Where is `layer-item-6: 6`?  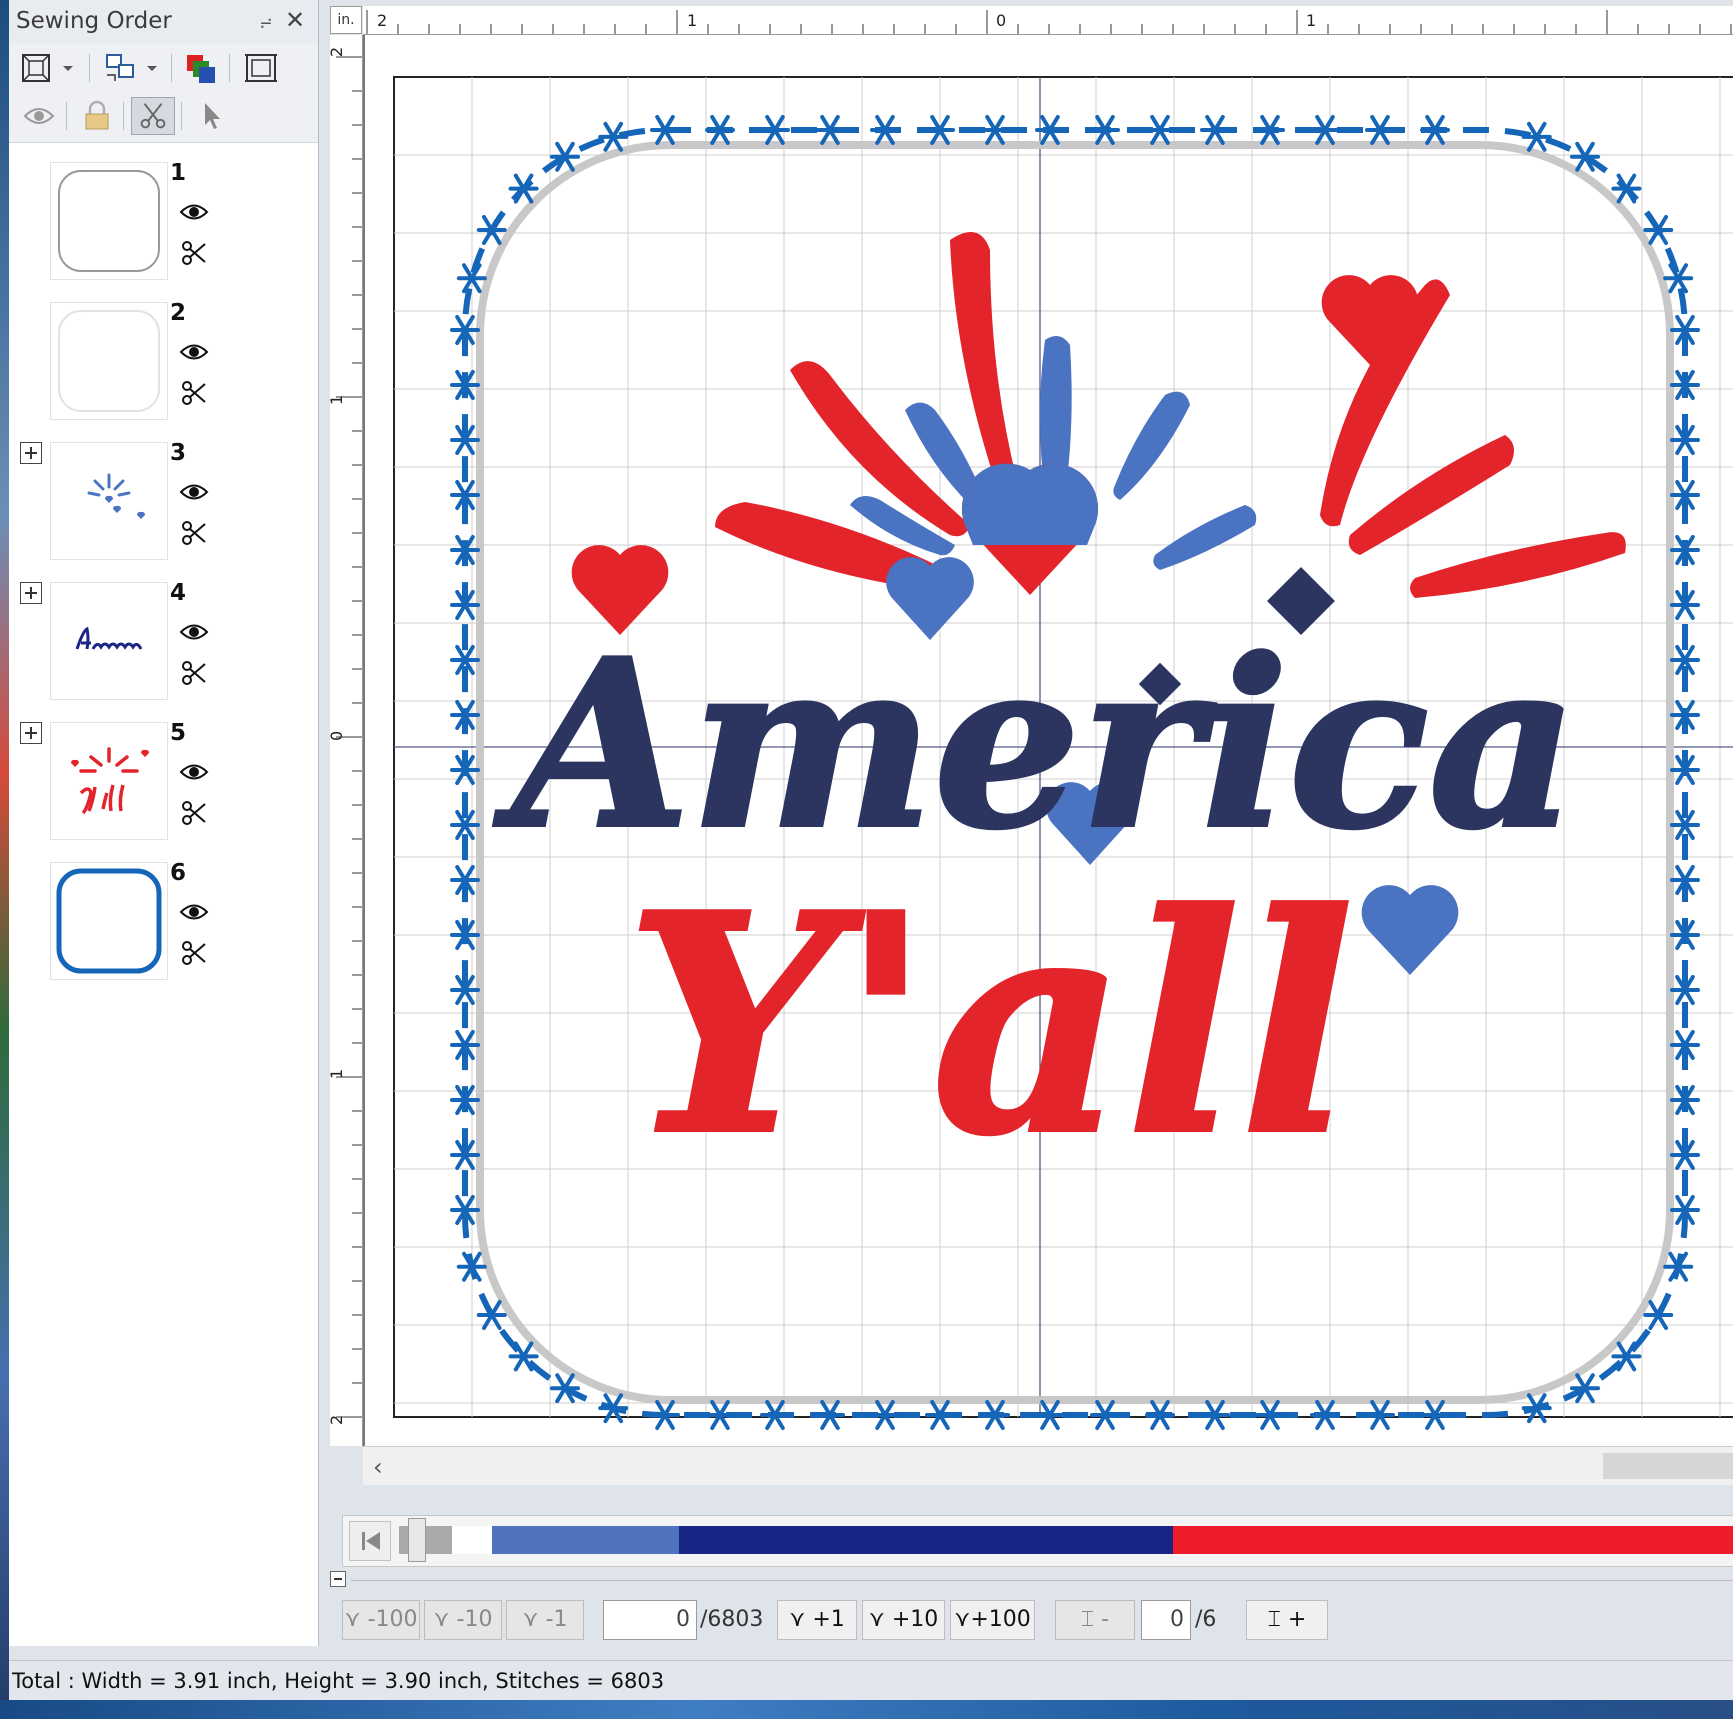 layer-item-6: 6 is located at coordinates (163, 919).